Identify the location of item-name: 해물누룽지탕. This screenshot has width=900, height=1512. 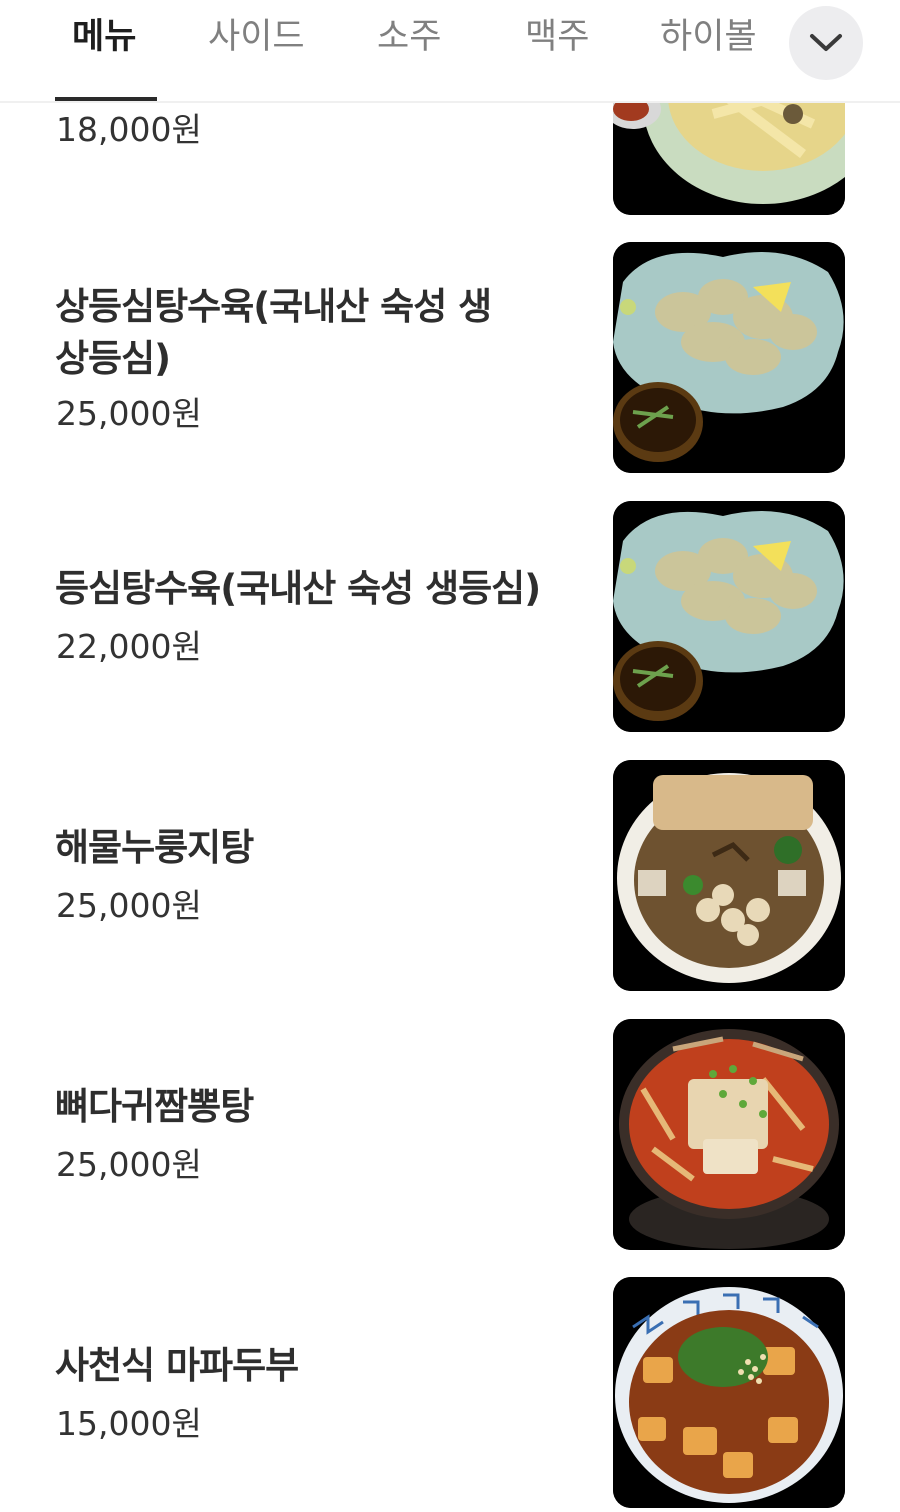
(154, 847).